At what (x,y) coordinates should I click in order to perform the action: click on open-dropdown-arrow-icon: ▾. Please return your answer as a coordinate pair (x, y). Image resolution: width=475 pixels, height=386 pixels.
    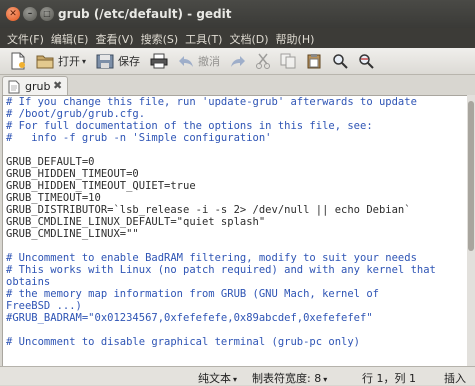
    Looking at the image, I should click on (84, 61).